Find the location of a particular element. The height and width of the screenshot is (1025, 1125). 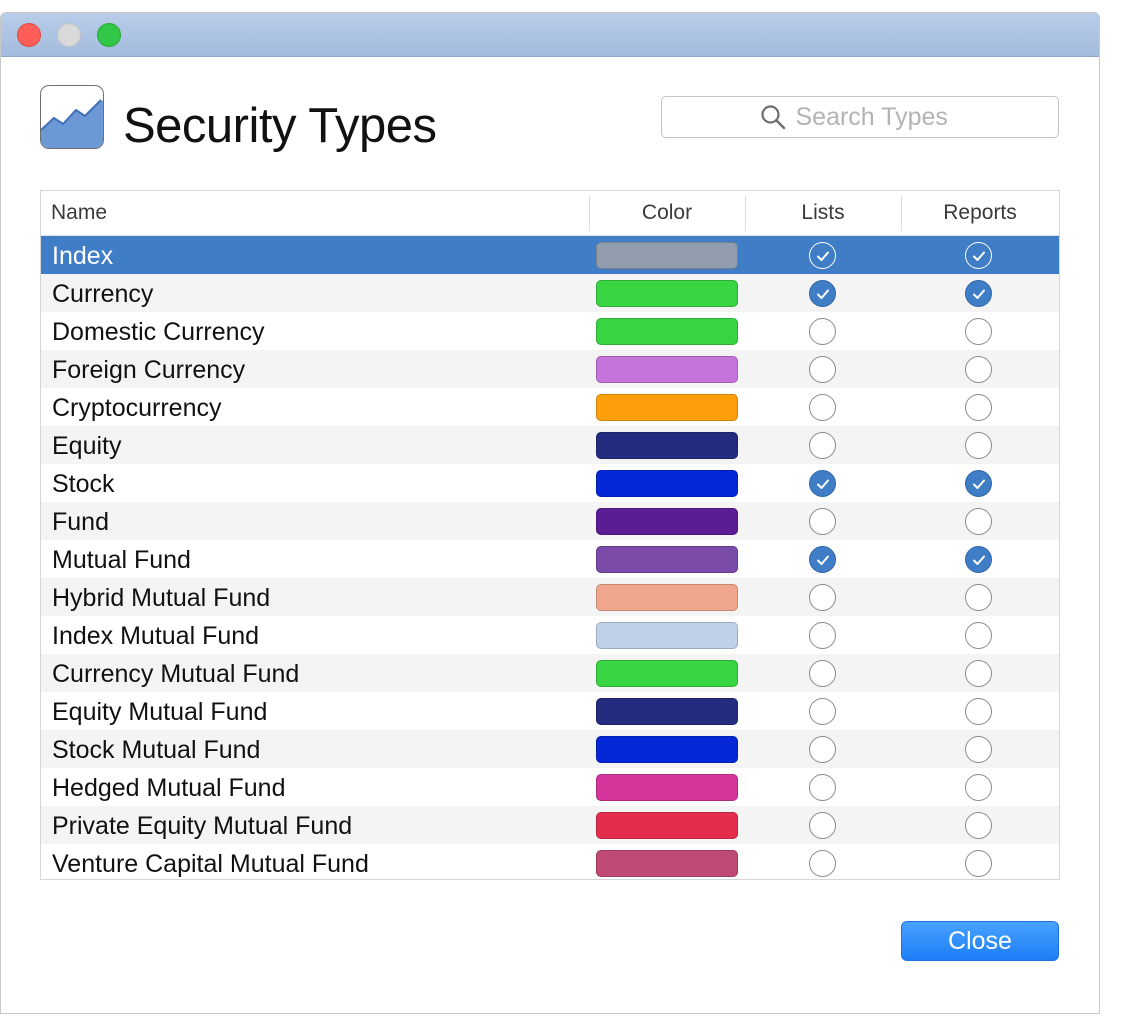

row-name: Venture Capital Mutual Fund is located at coordinates (210, 864).